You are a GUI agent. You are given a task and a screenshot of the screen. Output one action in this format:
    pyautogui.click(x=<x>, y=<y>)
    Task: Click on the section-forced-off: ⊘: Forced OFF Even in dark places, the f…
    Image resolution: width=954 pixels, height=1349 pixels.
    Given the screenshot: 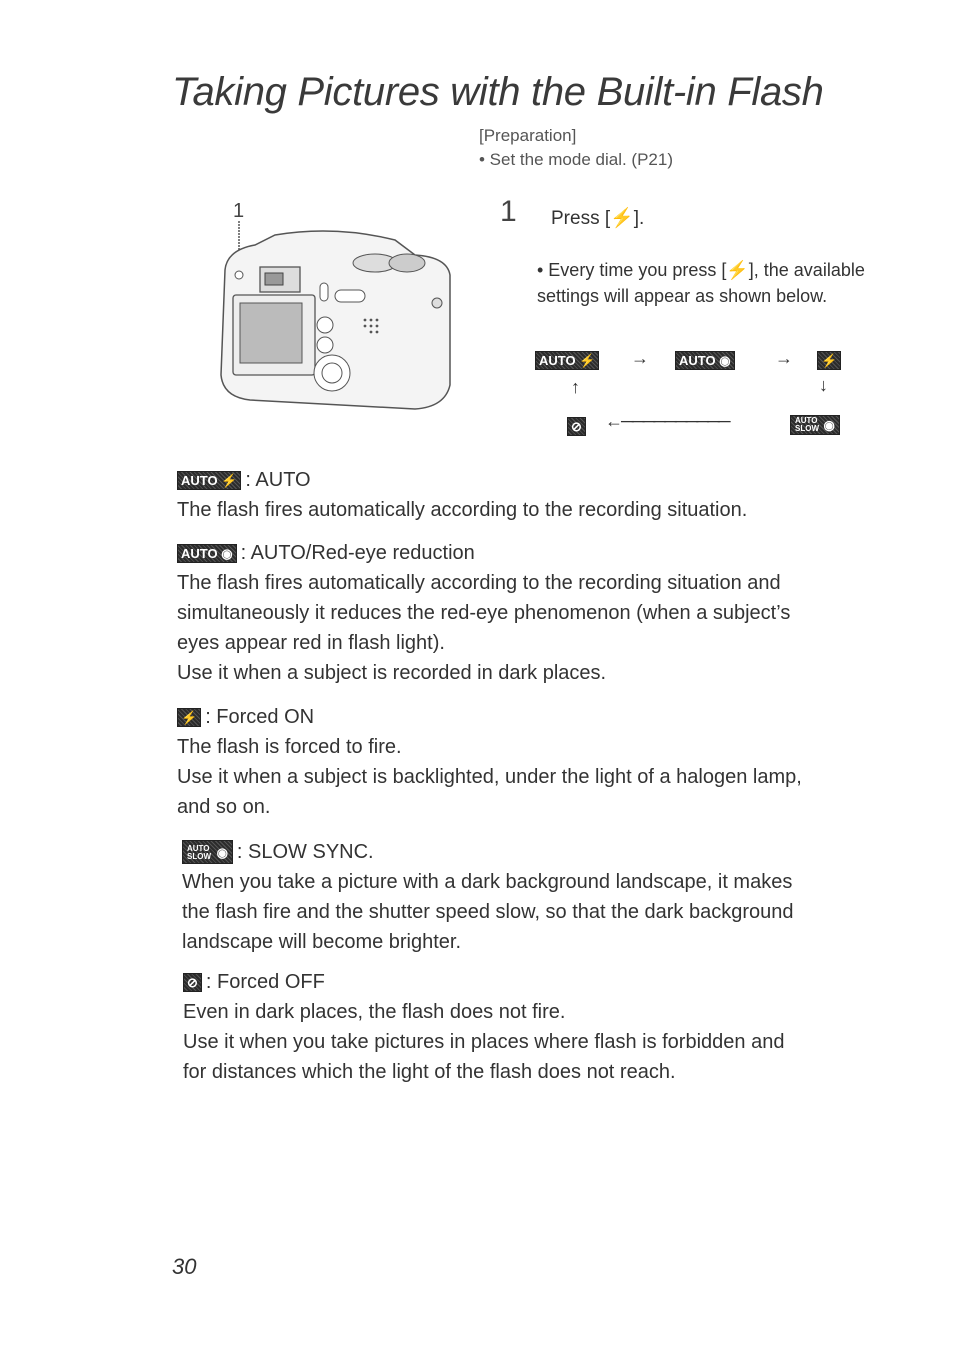 What is the action you would take?
    pyautogui.click(x=548, y=1027)
    